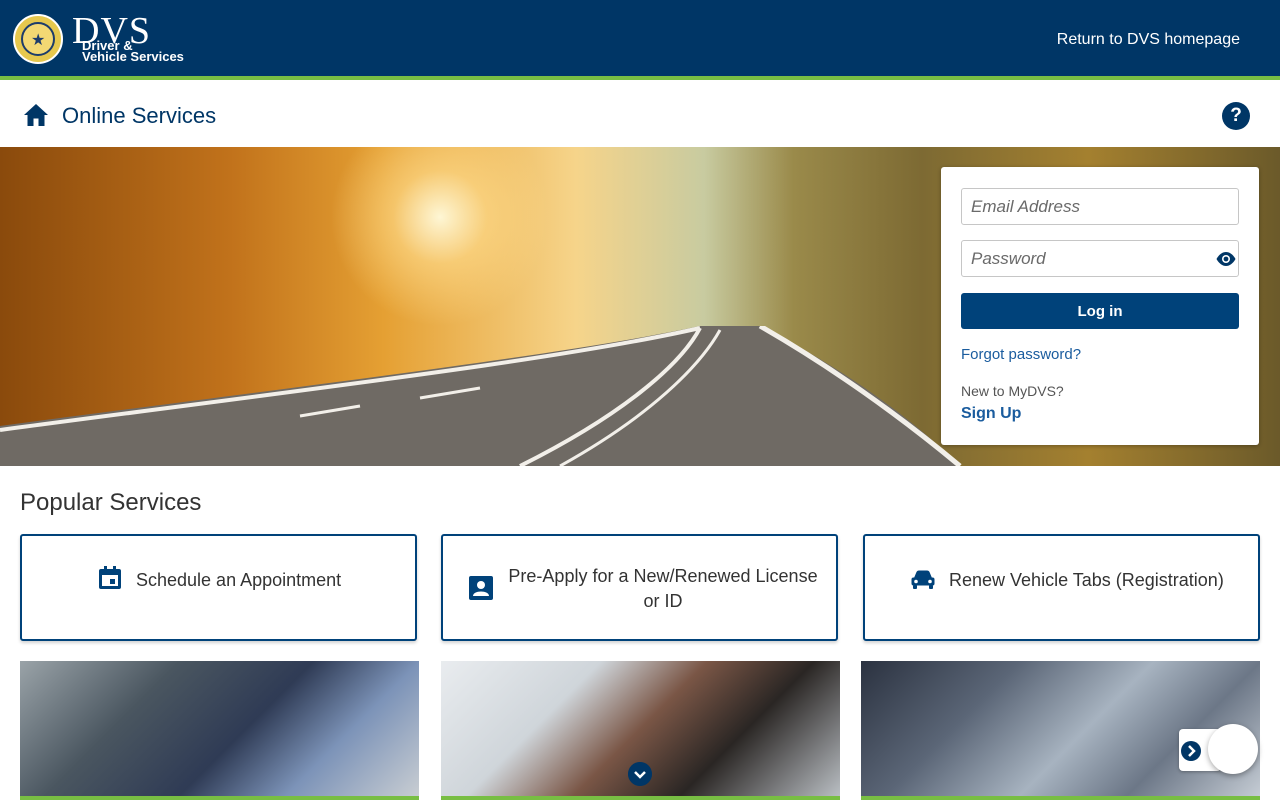  Describe the element at coordinates (1148, 40) in the screenshot. I see `return-to-dvs-link: Return to DVS homepage` at that location.